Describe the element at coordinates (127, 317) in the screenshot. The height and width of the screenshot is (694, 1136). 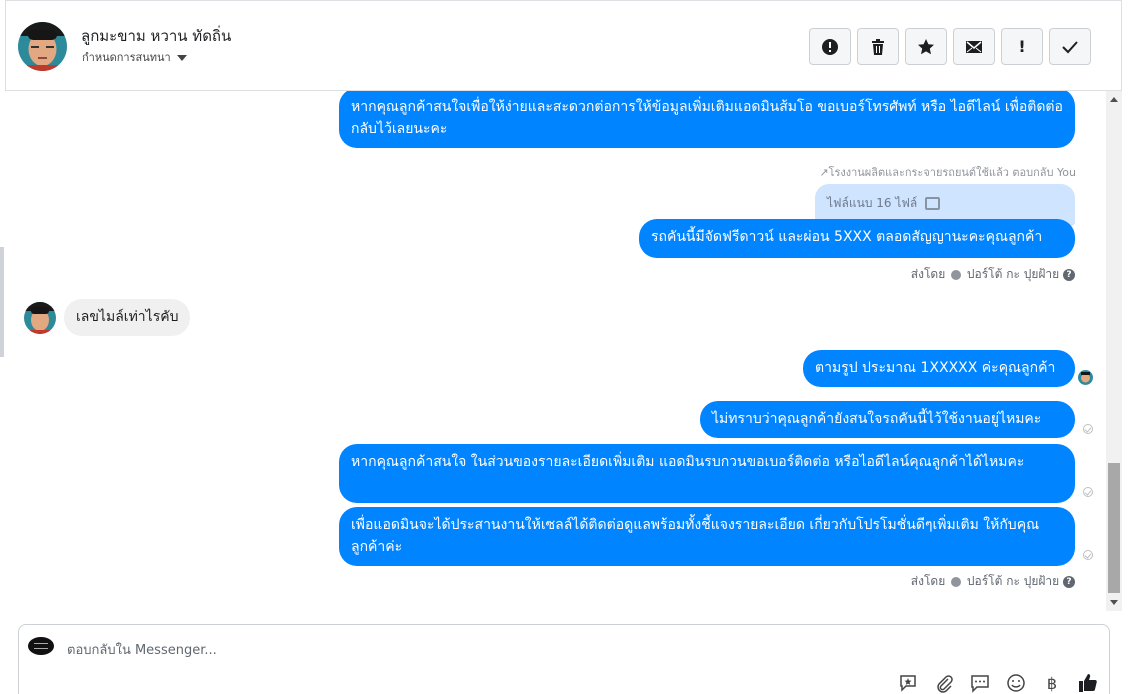
I see `incoming-message: เลขไมล์เท่าไรคับ` at that location.